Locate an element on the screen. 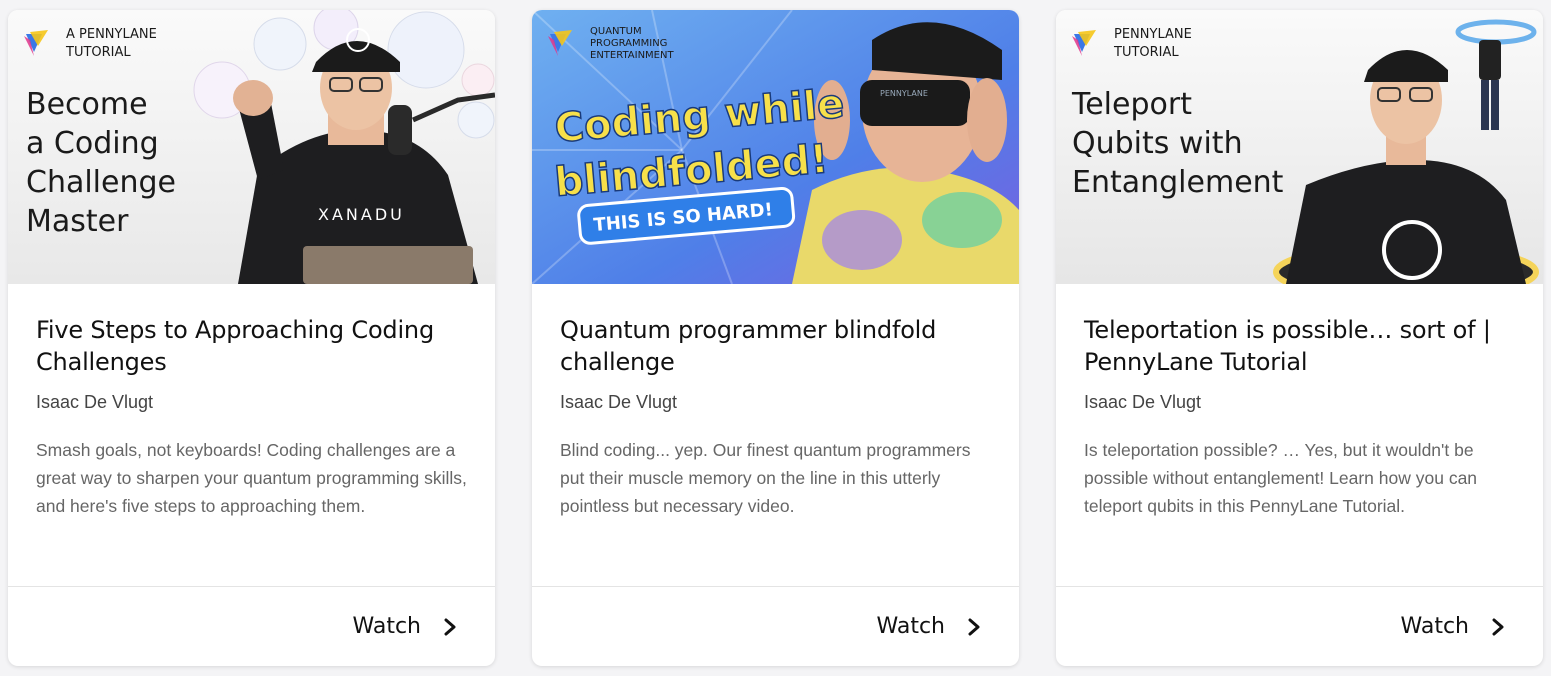 Image resolution: width=1551 pixels, height=676 pixels. thumbnail-headline-2: Qubits with is located at coordinates (1157, 143).